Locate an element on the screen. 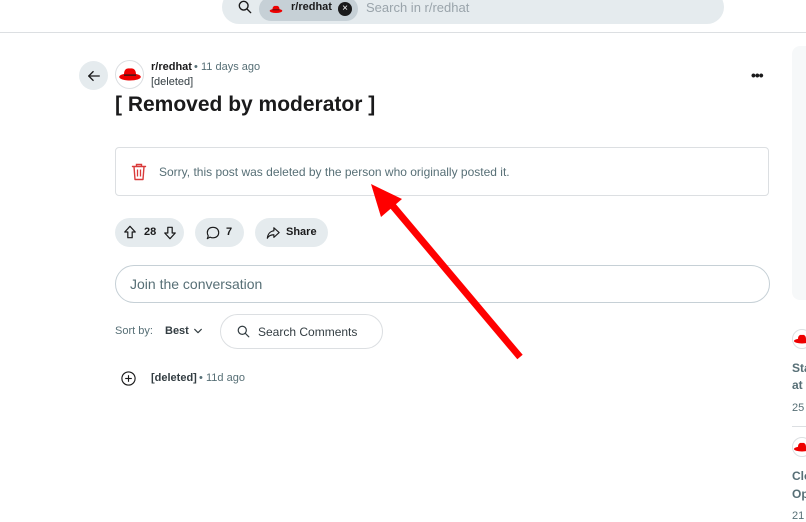 The image size is (806, 522). post-author: [deleted] is located at coordinates (172, 82).